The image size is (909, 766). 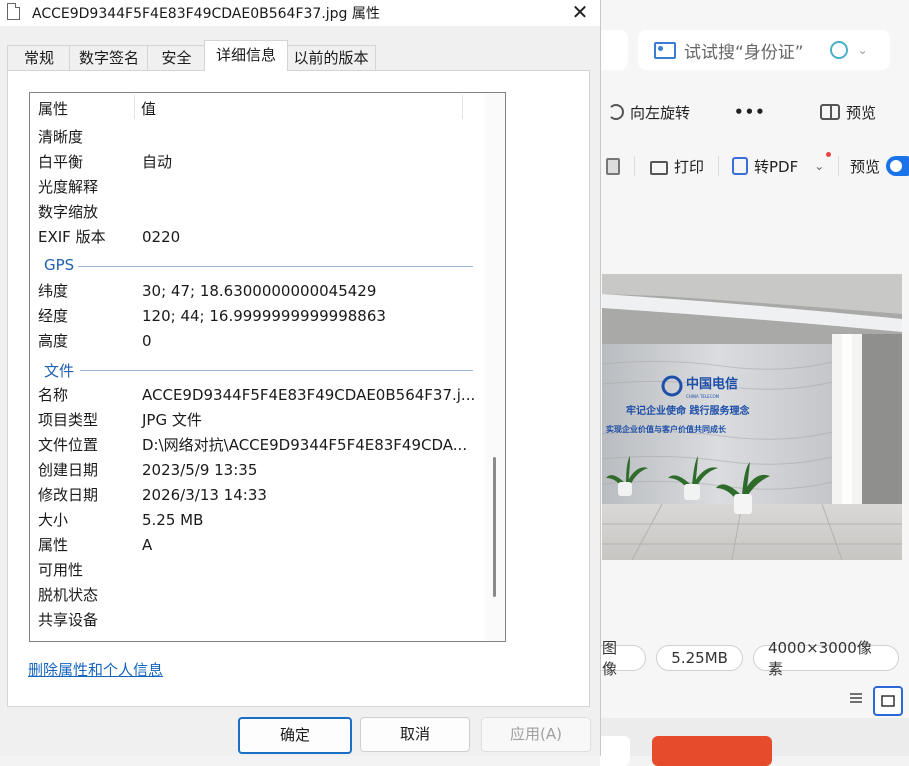 What do you see at coordinates (257, 137) in the screenshot?
I see `list-row: 清晰度` at bounding box center [257, 137].